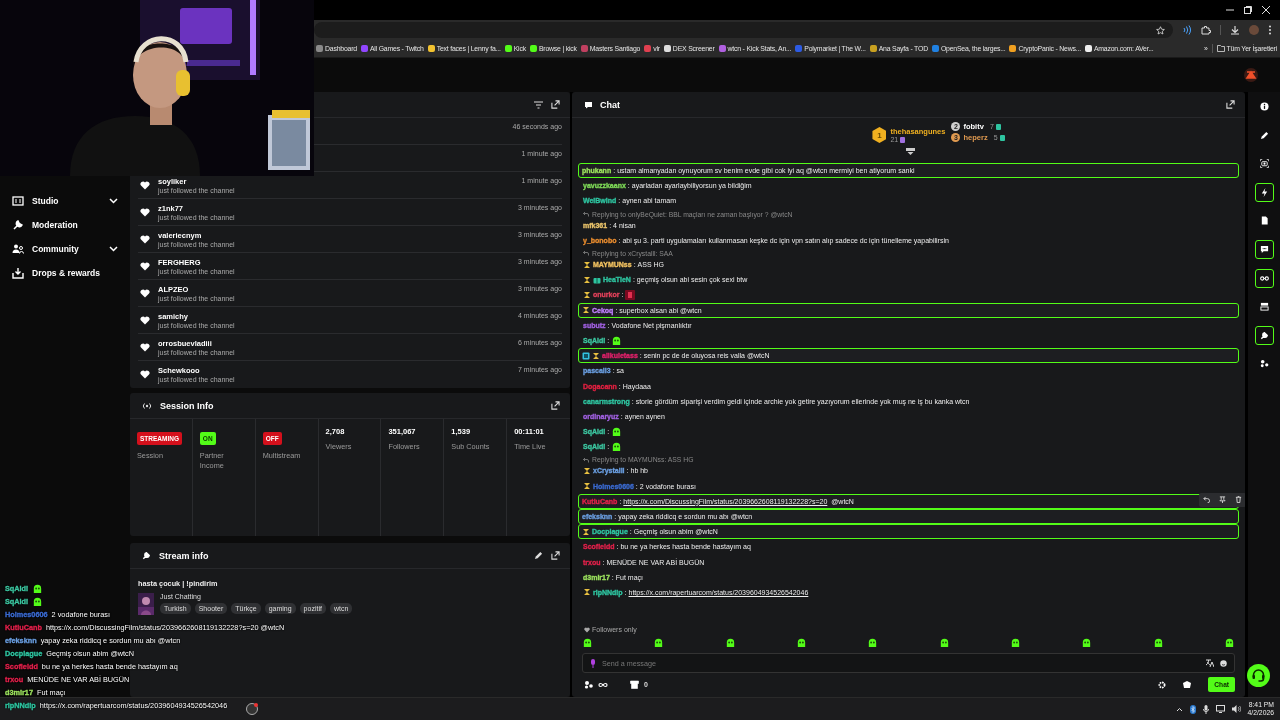  I want to click on studio-icon, so click(18, 201).